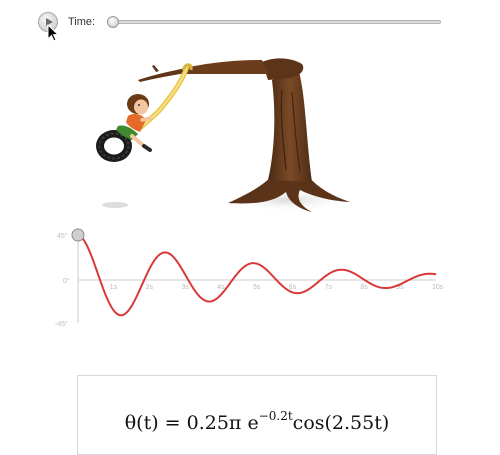 The height and width of the screenshot is (455, 500). What do you see at coordinates (114, 287) in the screenshot?
I see `x-tick-label: 1s` at bounding box center [114, 287].